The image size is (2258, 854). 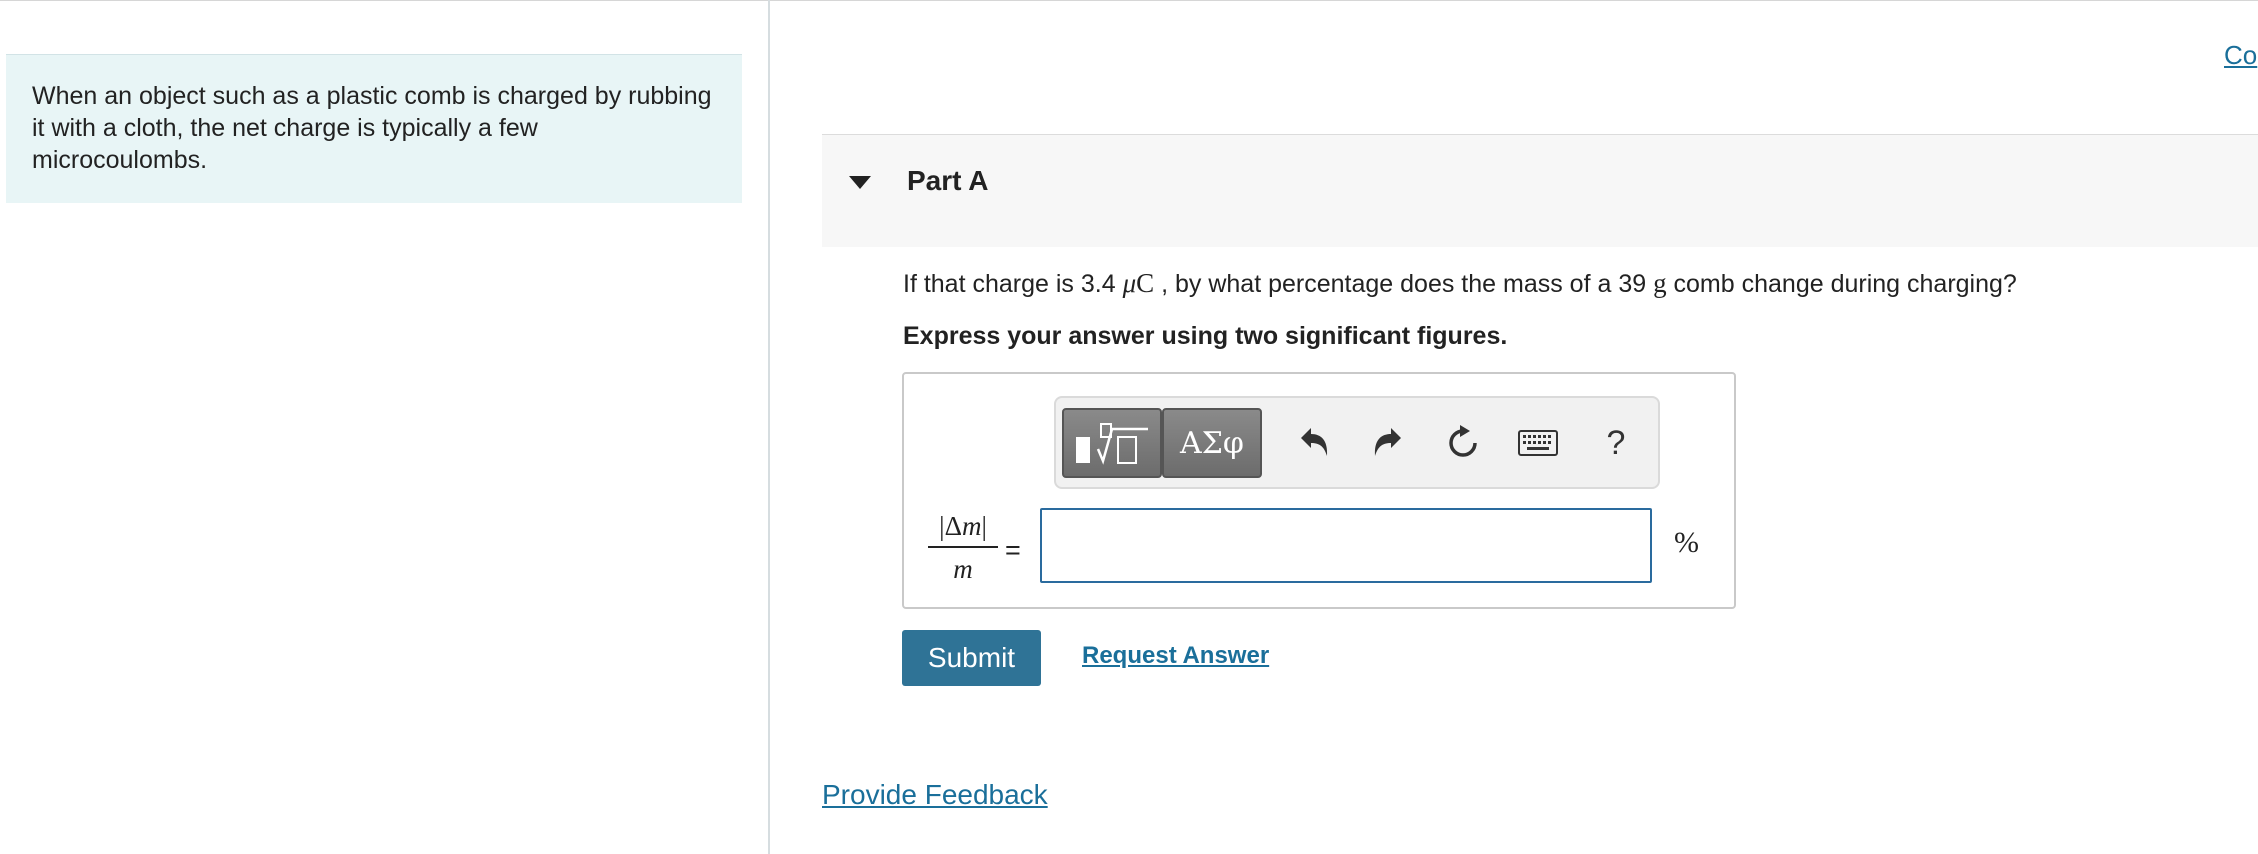 I want to click on provide-feedback-link: Provide Feedback, so click(x=935, y=795).